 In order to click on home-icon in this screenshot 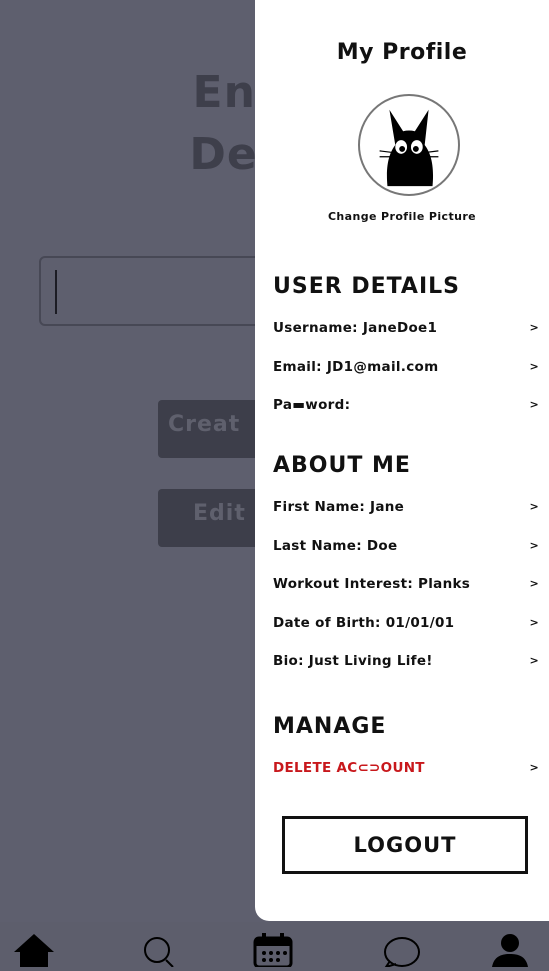, I will do `click(34, 950)`.